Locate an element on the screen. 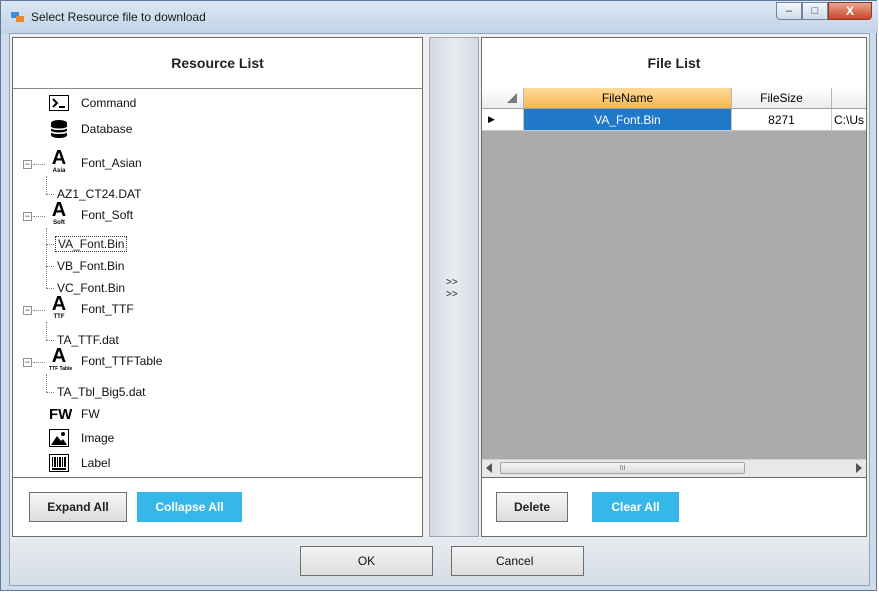 Image resolution: width=879 pixels, height=593 pixels. resource-list-footer: Expand All Collapse All is located at coordinates (217, 507).